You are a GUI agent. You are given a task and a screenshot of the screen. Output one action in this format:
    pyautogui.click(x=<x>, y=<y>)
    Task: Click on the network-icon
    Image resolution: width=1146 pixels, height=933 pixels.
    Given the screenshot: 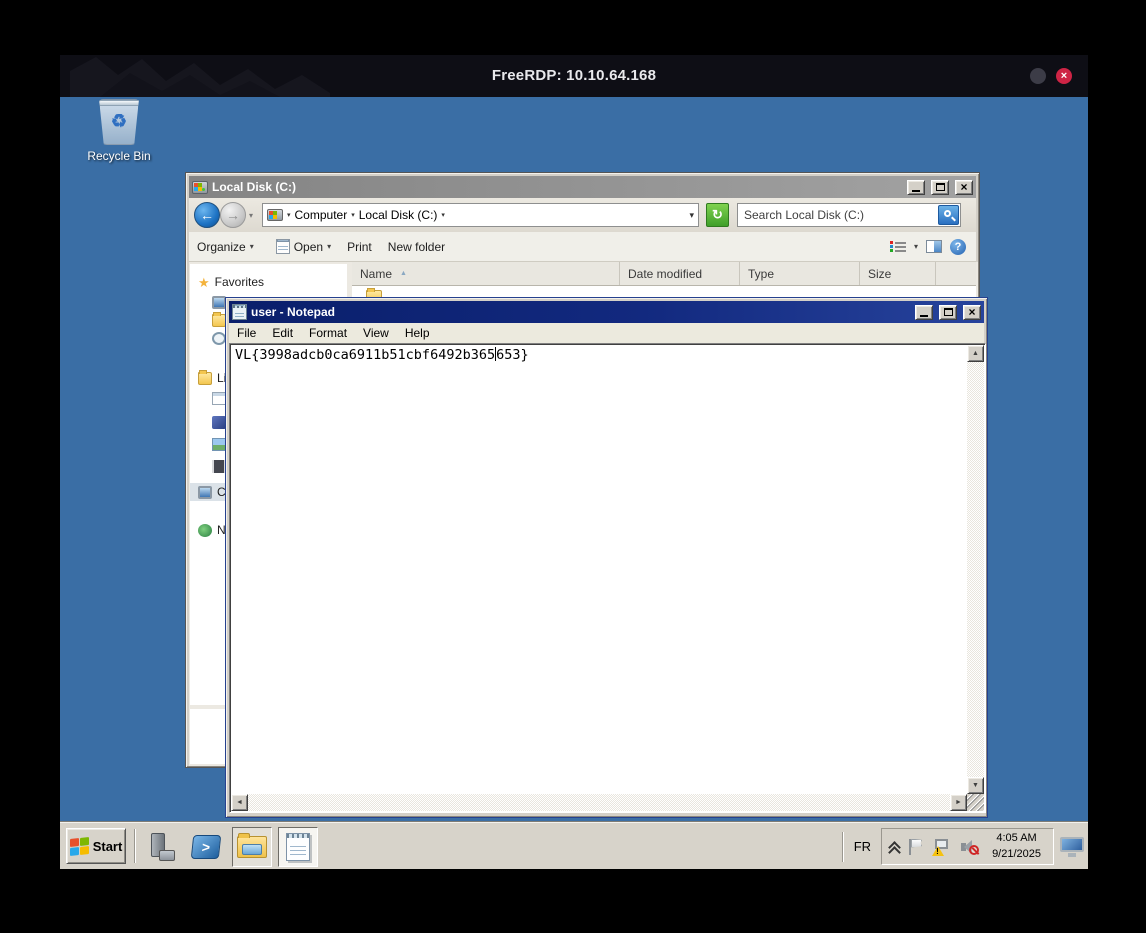 What is the action you would take?
    pyautogui.click(x=205, y=530)
    